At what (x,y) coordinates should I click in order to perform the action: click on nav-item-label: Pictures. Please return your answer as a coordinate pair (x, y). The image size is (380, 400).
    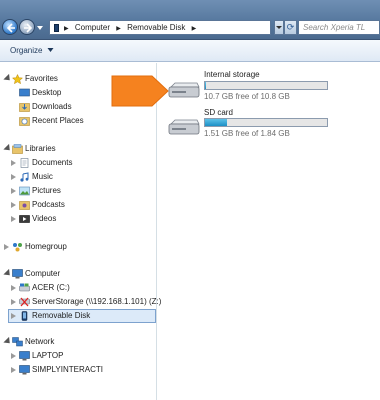
    Looking at the image, I should click on (46, 190).